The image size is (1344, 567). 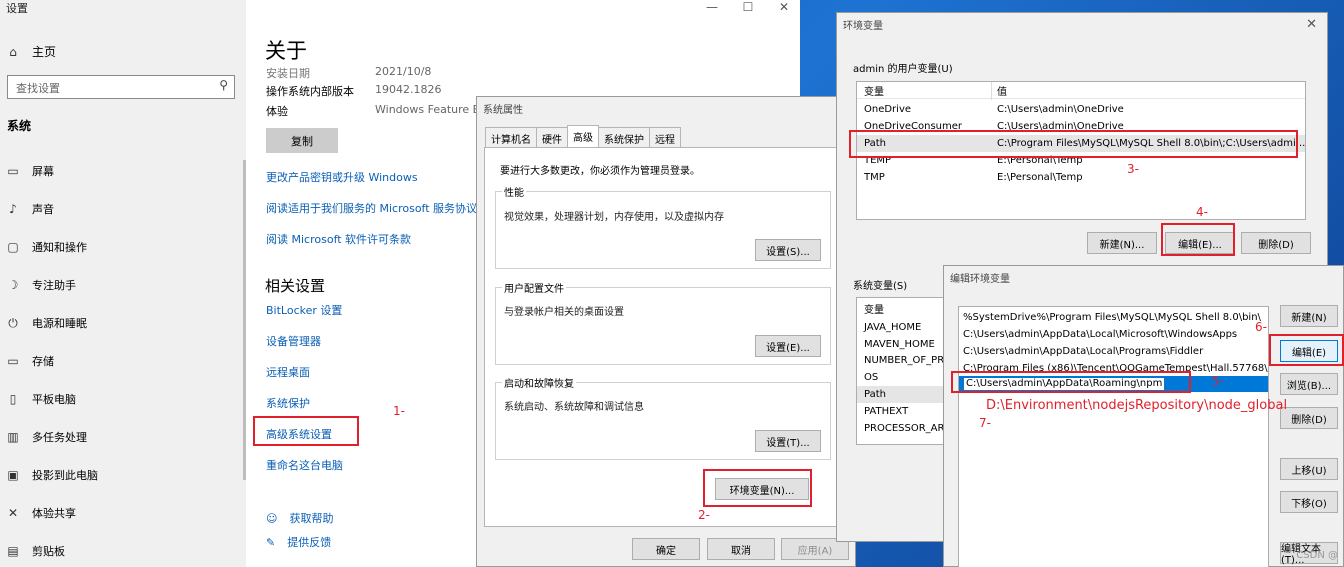 I want to click on feedback-label: 提供反馈, so click(x=309, y=542).